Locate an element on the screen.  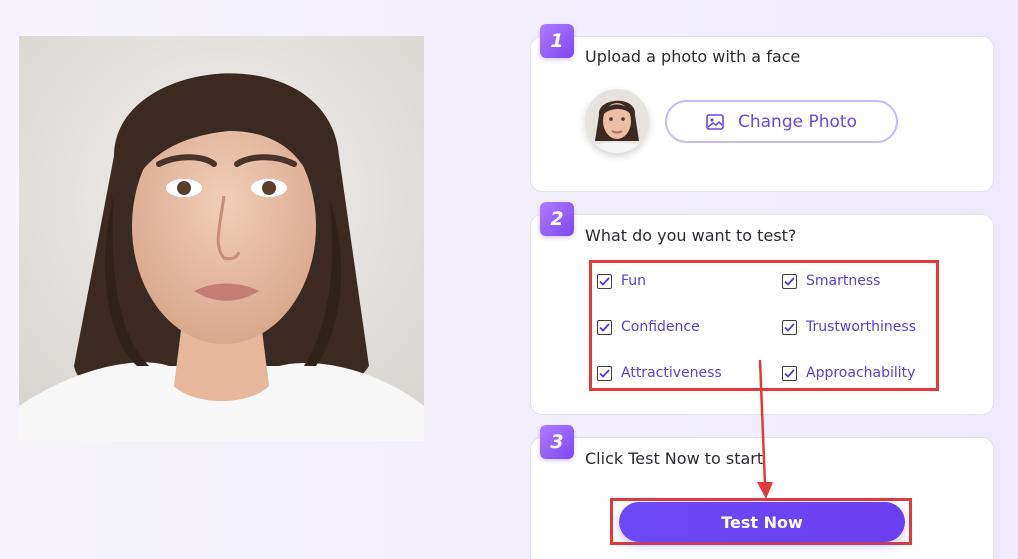
option-label: Confidence is located at coordinates (660, 327).